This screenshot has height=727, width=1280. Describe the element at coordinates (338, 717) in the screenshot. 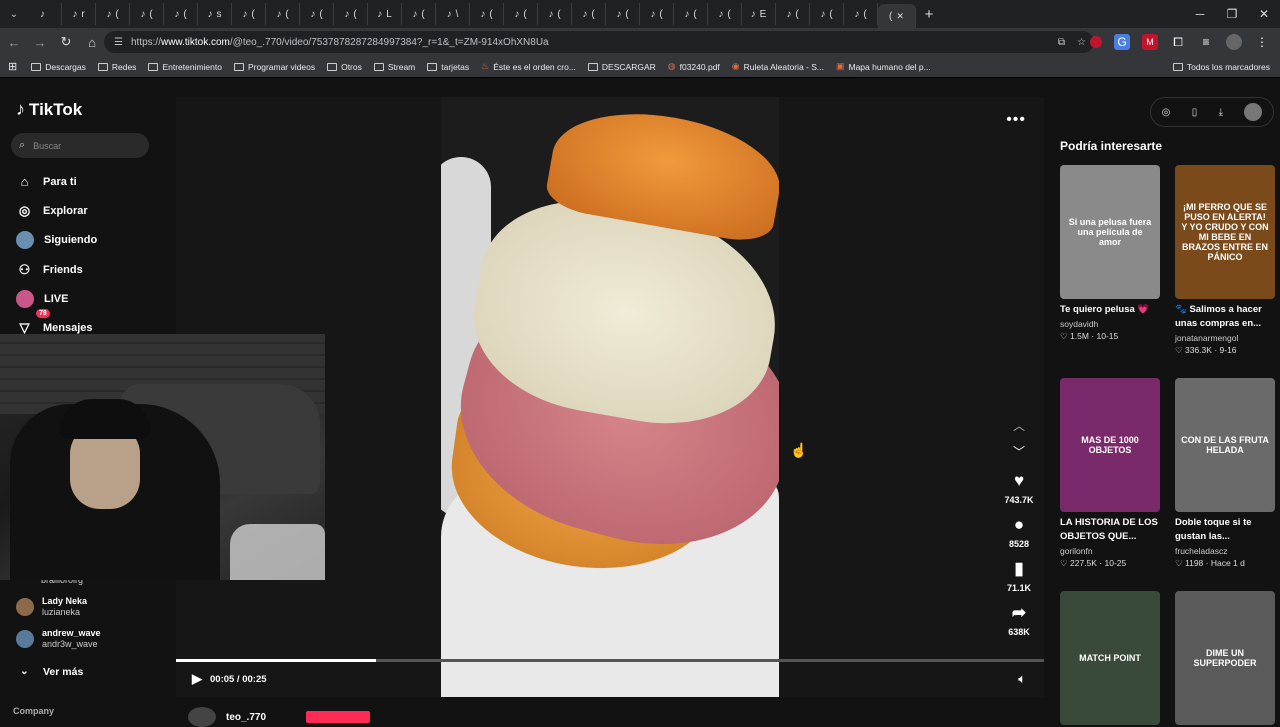

I see `follow-button` at that location.